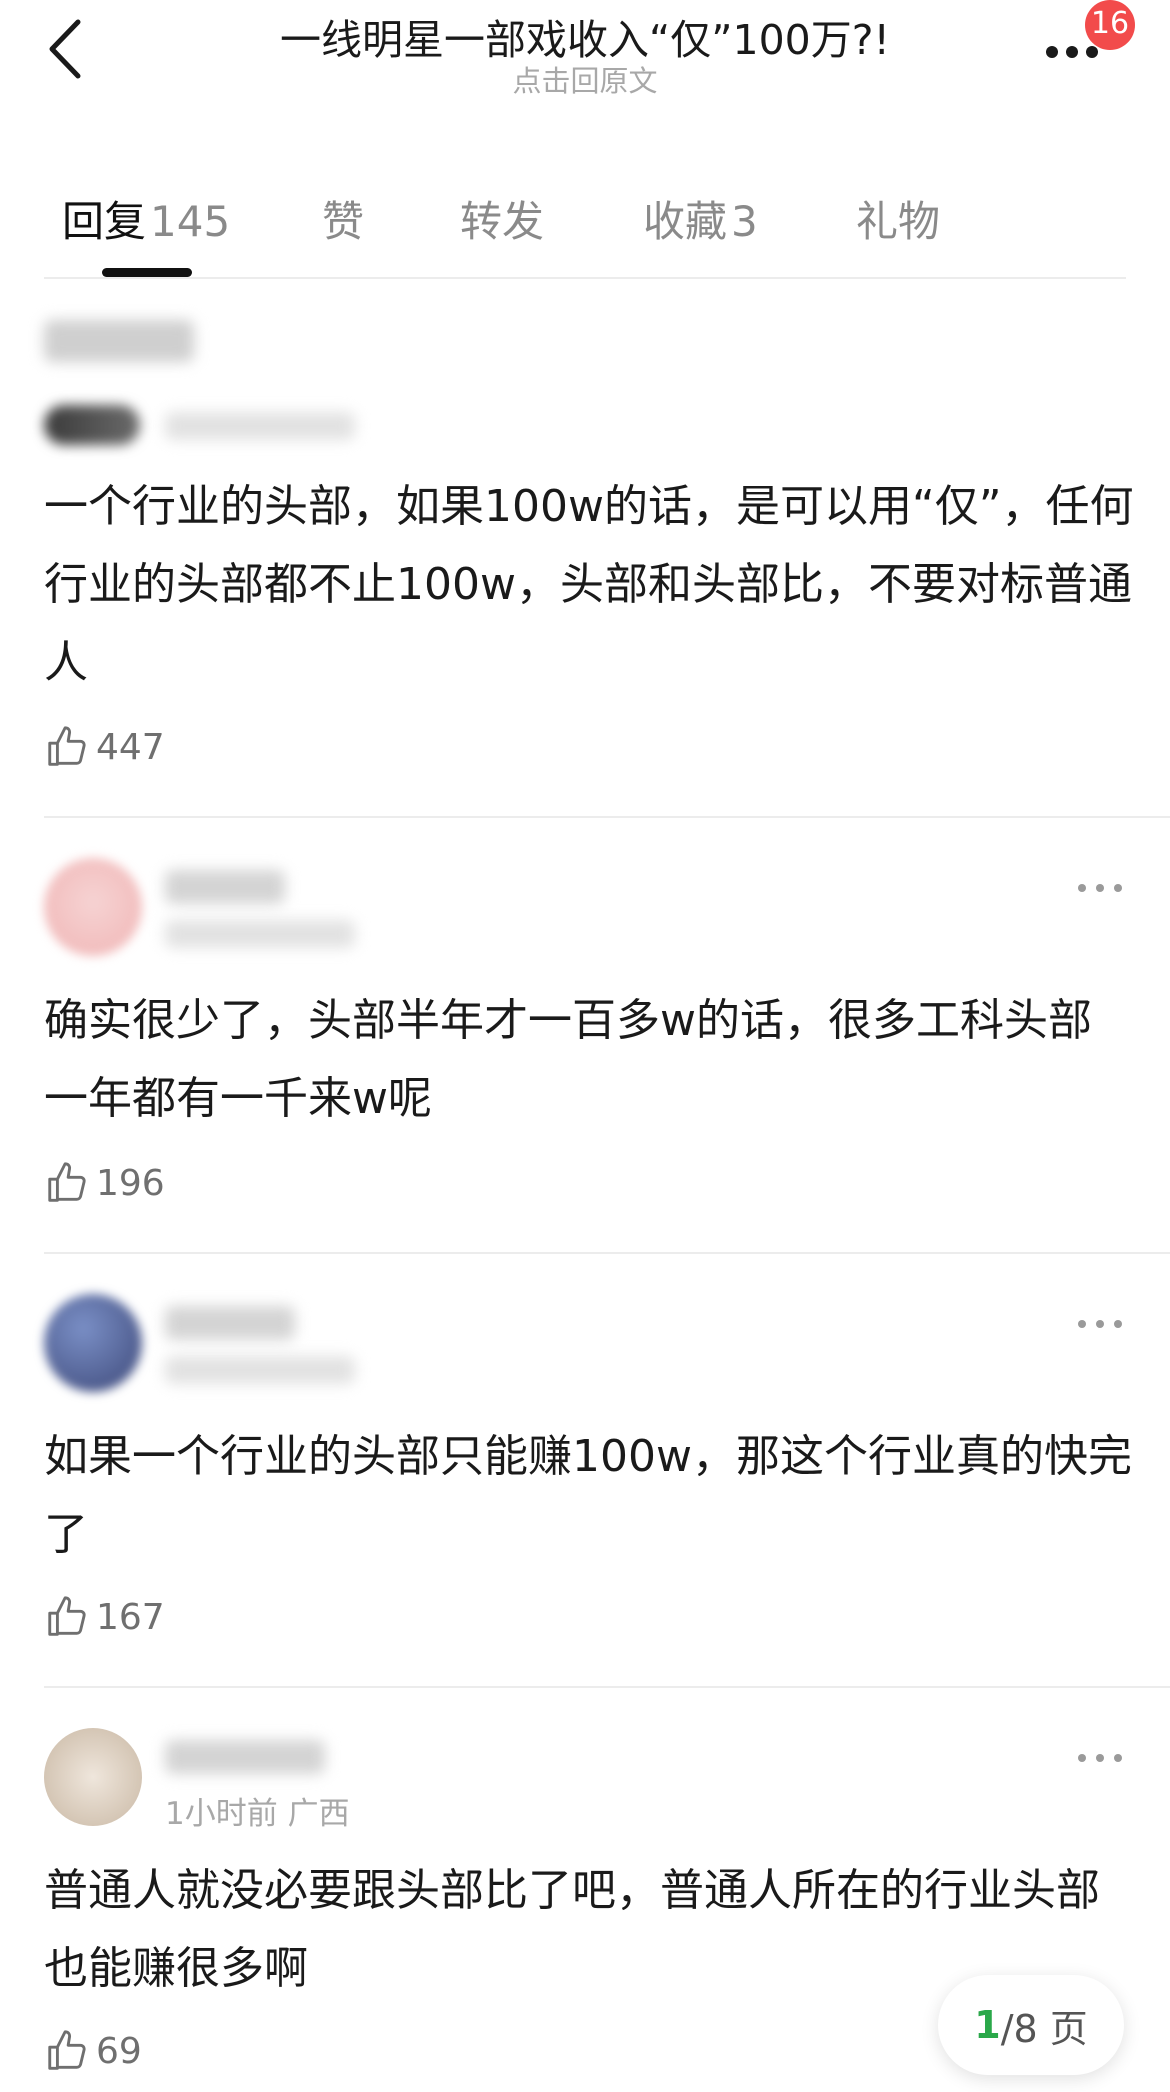 The width and height of the screenshot is (1170, 2092). I want to click on like-count: 69, so click(119, 2051).